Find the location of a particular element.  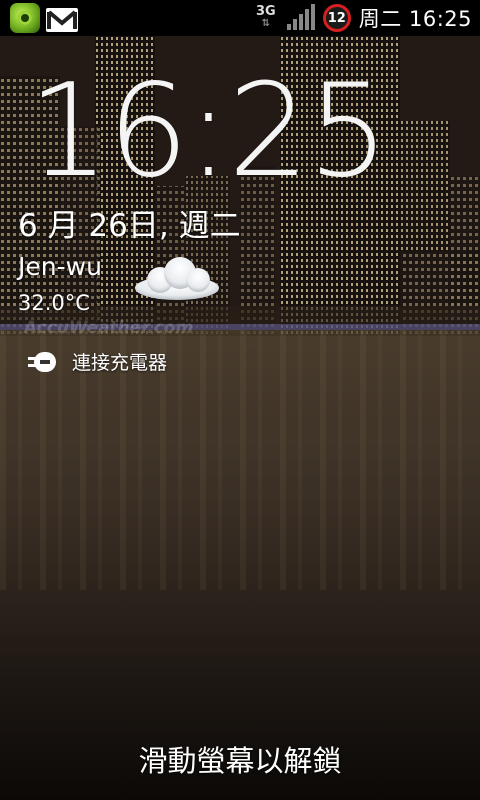

network-type-indicator: 3G ⇅ is located at coordinates (266, 17).